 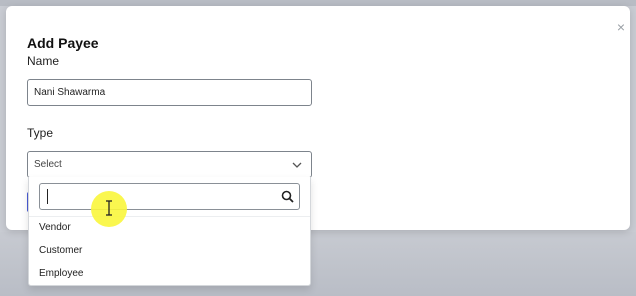 I want to click on chevron-down-icon, so click(x=297, y=165).